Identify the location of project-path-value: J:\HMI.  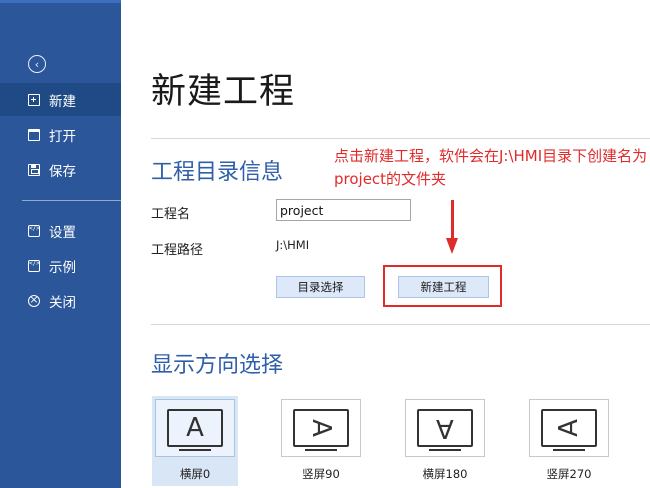
(293, 245).